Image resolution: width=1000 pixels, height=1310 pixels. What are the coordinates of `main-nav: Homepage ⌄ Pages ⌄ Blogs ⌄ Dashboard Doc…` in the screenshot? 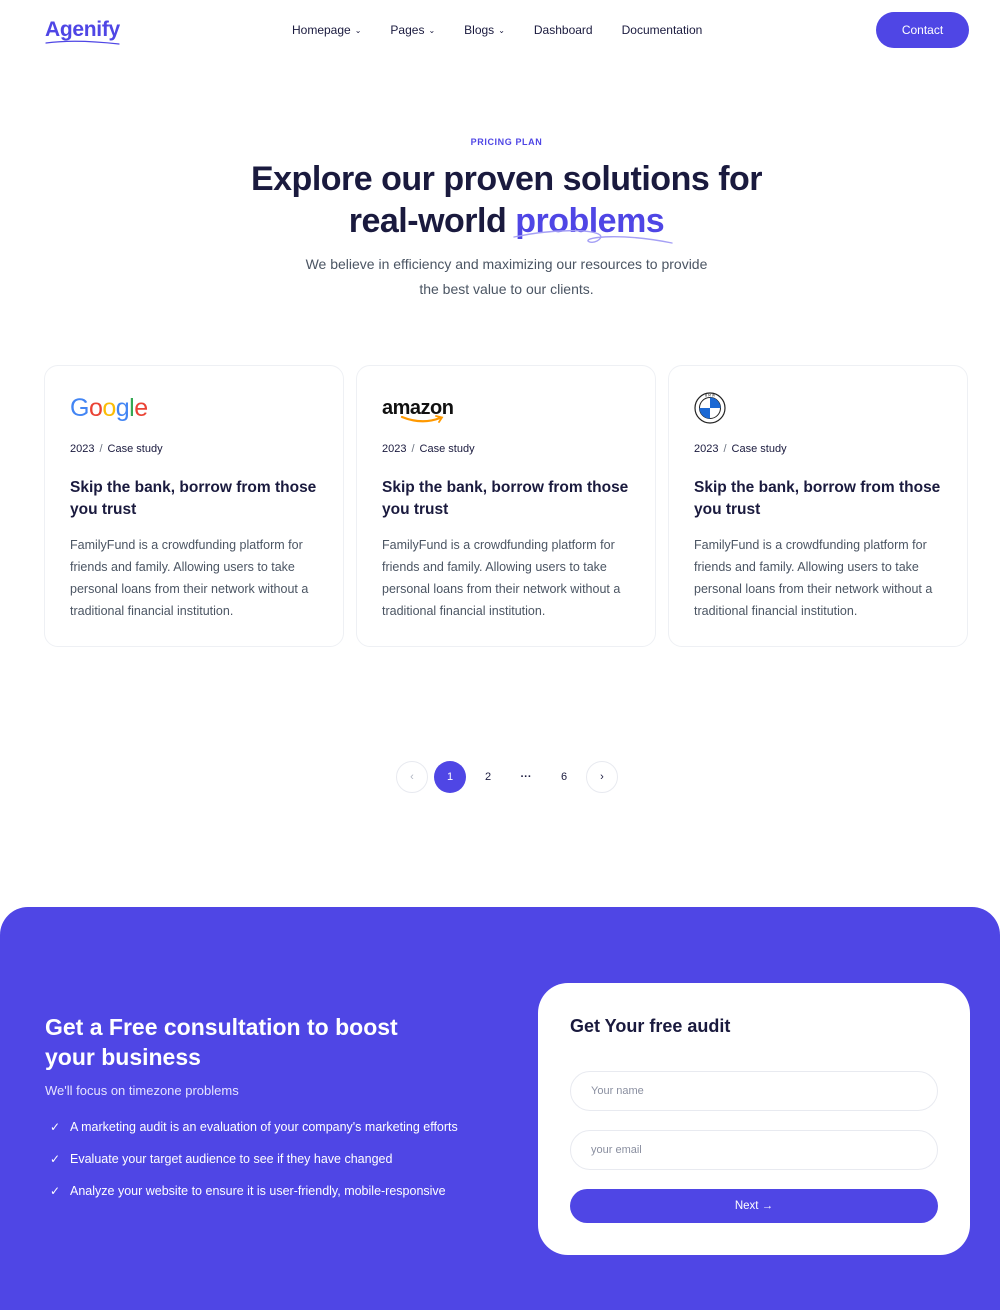 It's located at (511, 30).